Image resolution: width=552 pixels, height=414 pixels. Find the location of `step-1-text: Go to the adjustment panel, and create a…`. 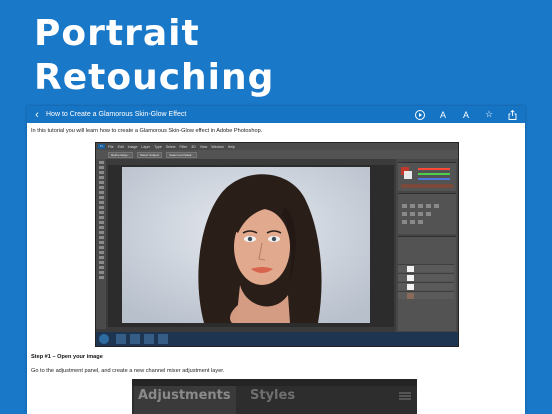

step-1-text: Go to the adjustment panel, and create a… is located at coordinates (128, 371).